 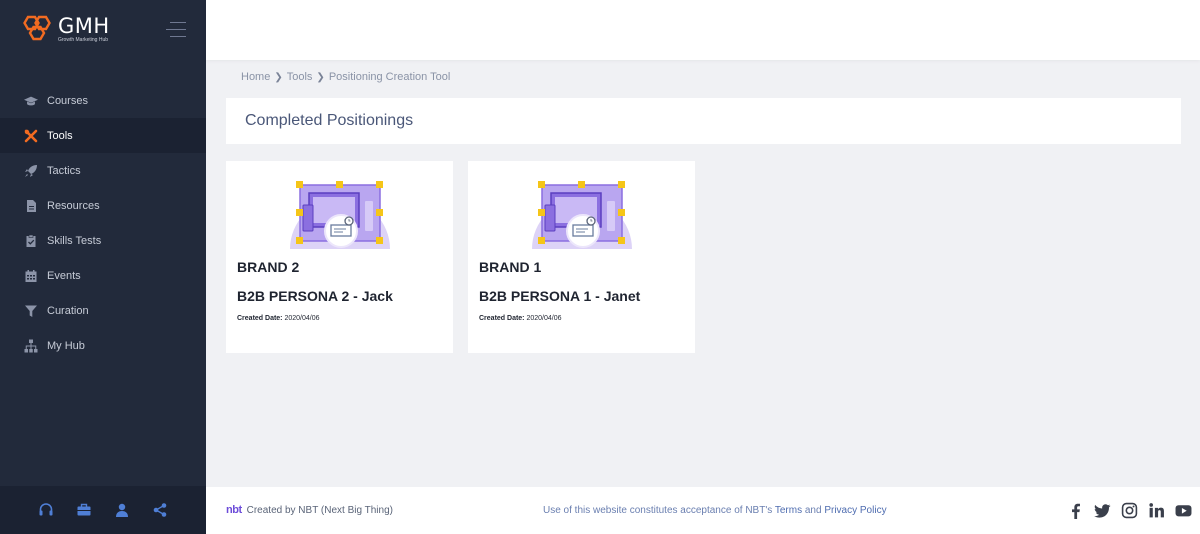 What do you see at coordinates (66, 345) in the screenshot?
I see `sidebar-item-label: My Hub` at bounding box center [66, 345].